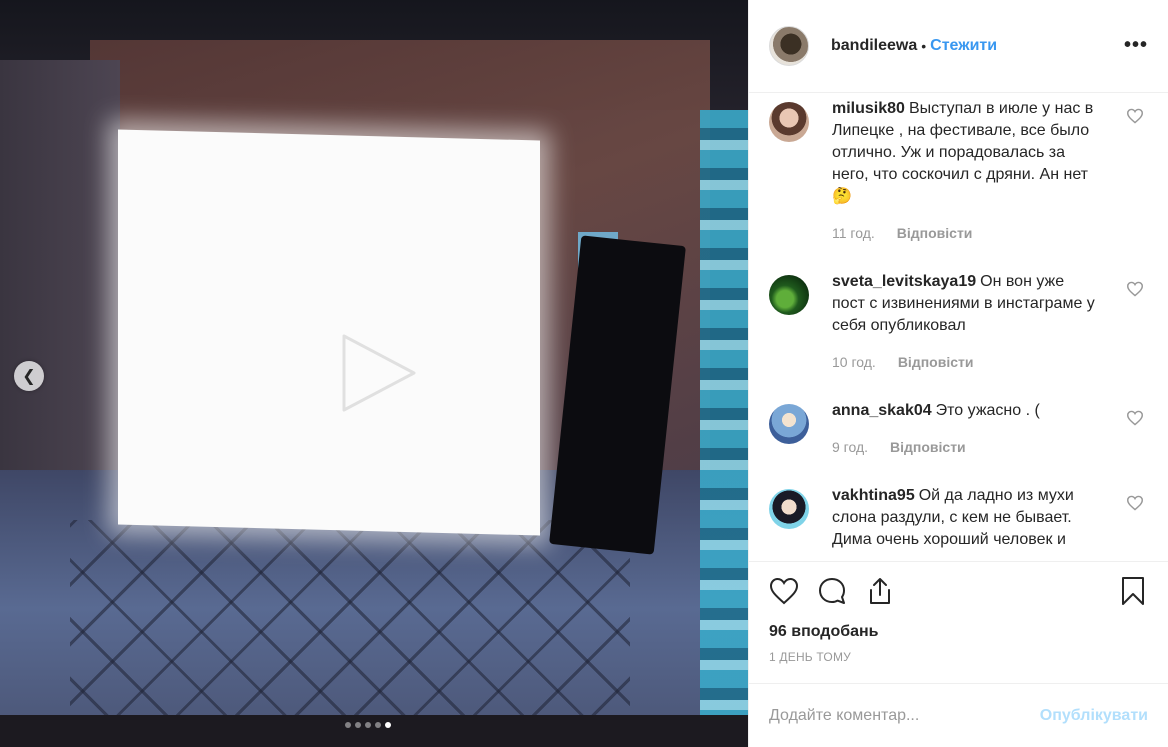 This screenshot has width=1168, height=747. I want to click on comment-input, so click(904, 715).